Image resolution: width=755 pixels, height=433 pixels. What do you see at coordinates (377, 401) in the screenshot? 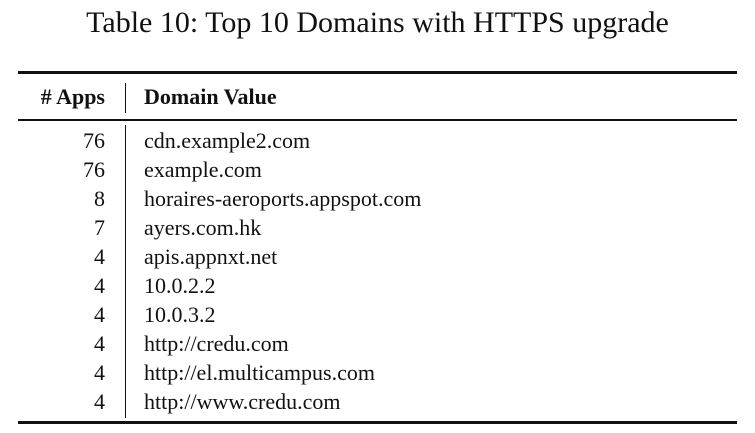
I see `table-row: 4 http://www.credu.com` at bounding box center [377, 401].